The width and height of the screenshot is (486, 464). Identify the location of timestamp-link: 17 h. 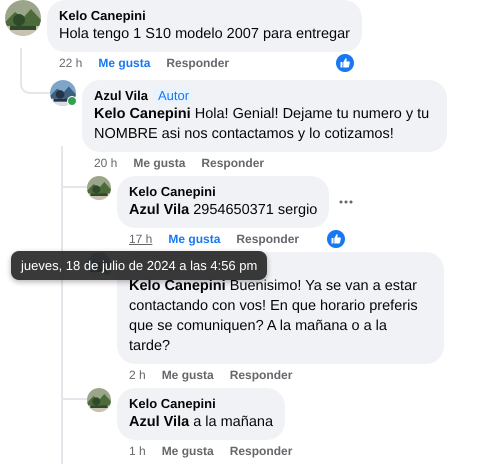
(140, 239).